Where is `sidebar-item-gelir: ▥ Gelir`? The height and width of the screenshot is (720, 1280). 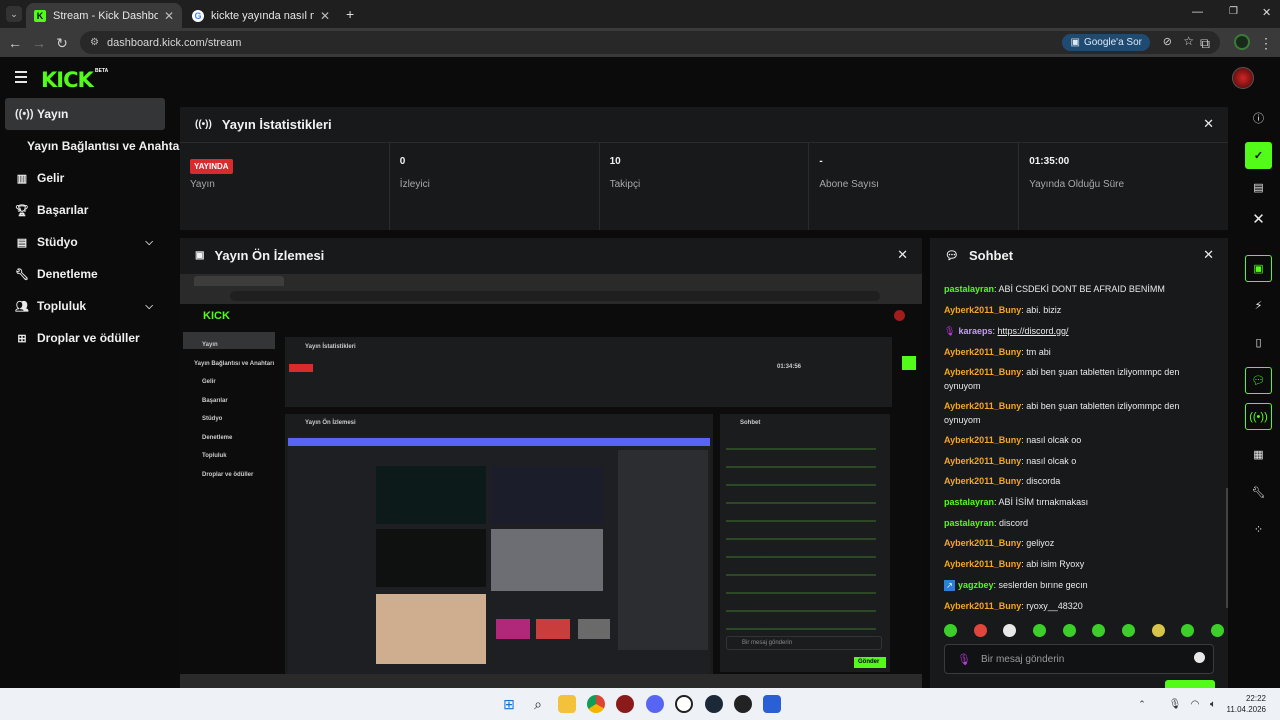 sidebar-item-gelir: ▥ Gelir is located at coordinates (85, 178).